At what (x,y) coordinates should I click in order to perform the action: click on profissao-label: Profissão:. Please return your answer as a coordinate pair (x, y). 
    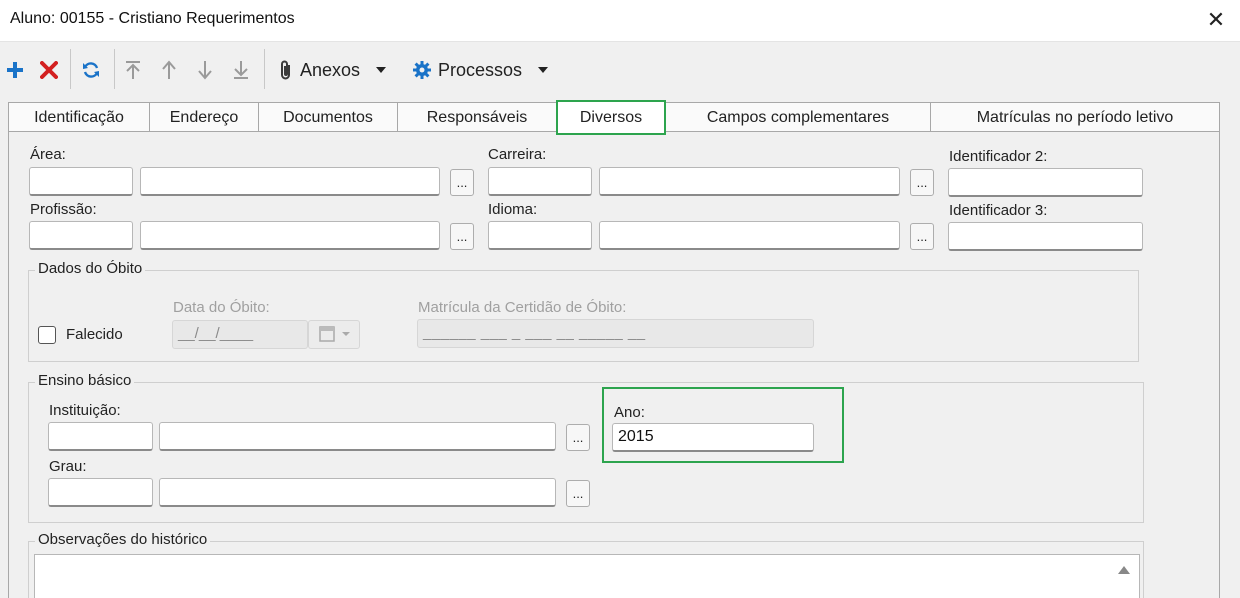
    Looking at the image, I should click on (63, 209).